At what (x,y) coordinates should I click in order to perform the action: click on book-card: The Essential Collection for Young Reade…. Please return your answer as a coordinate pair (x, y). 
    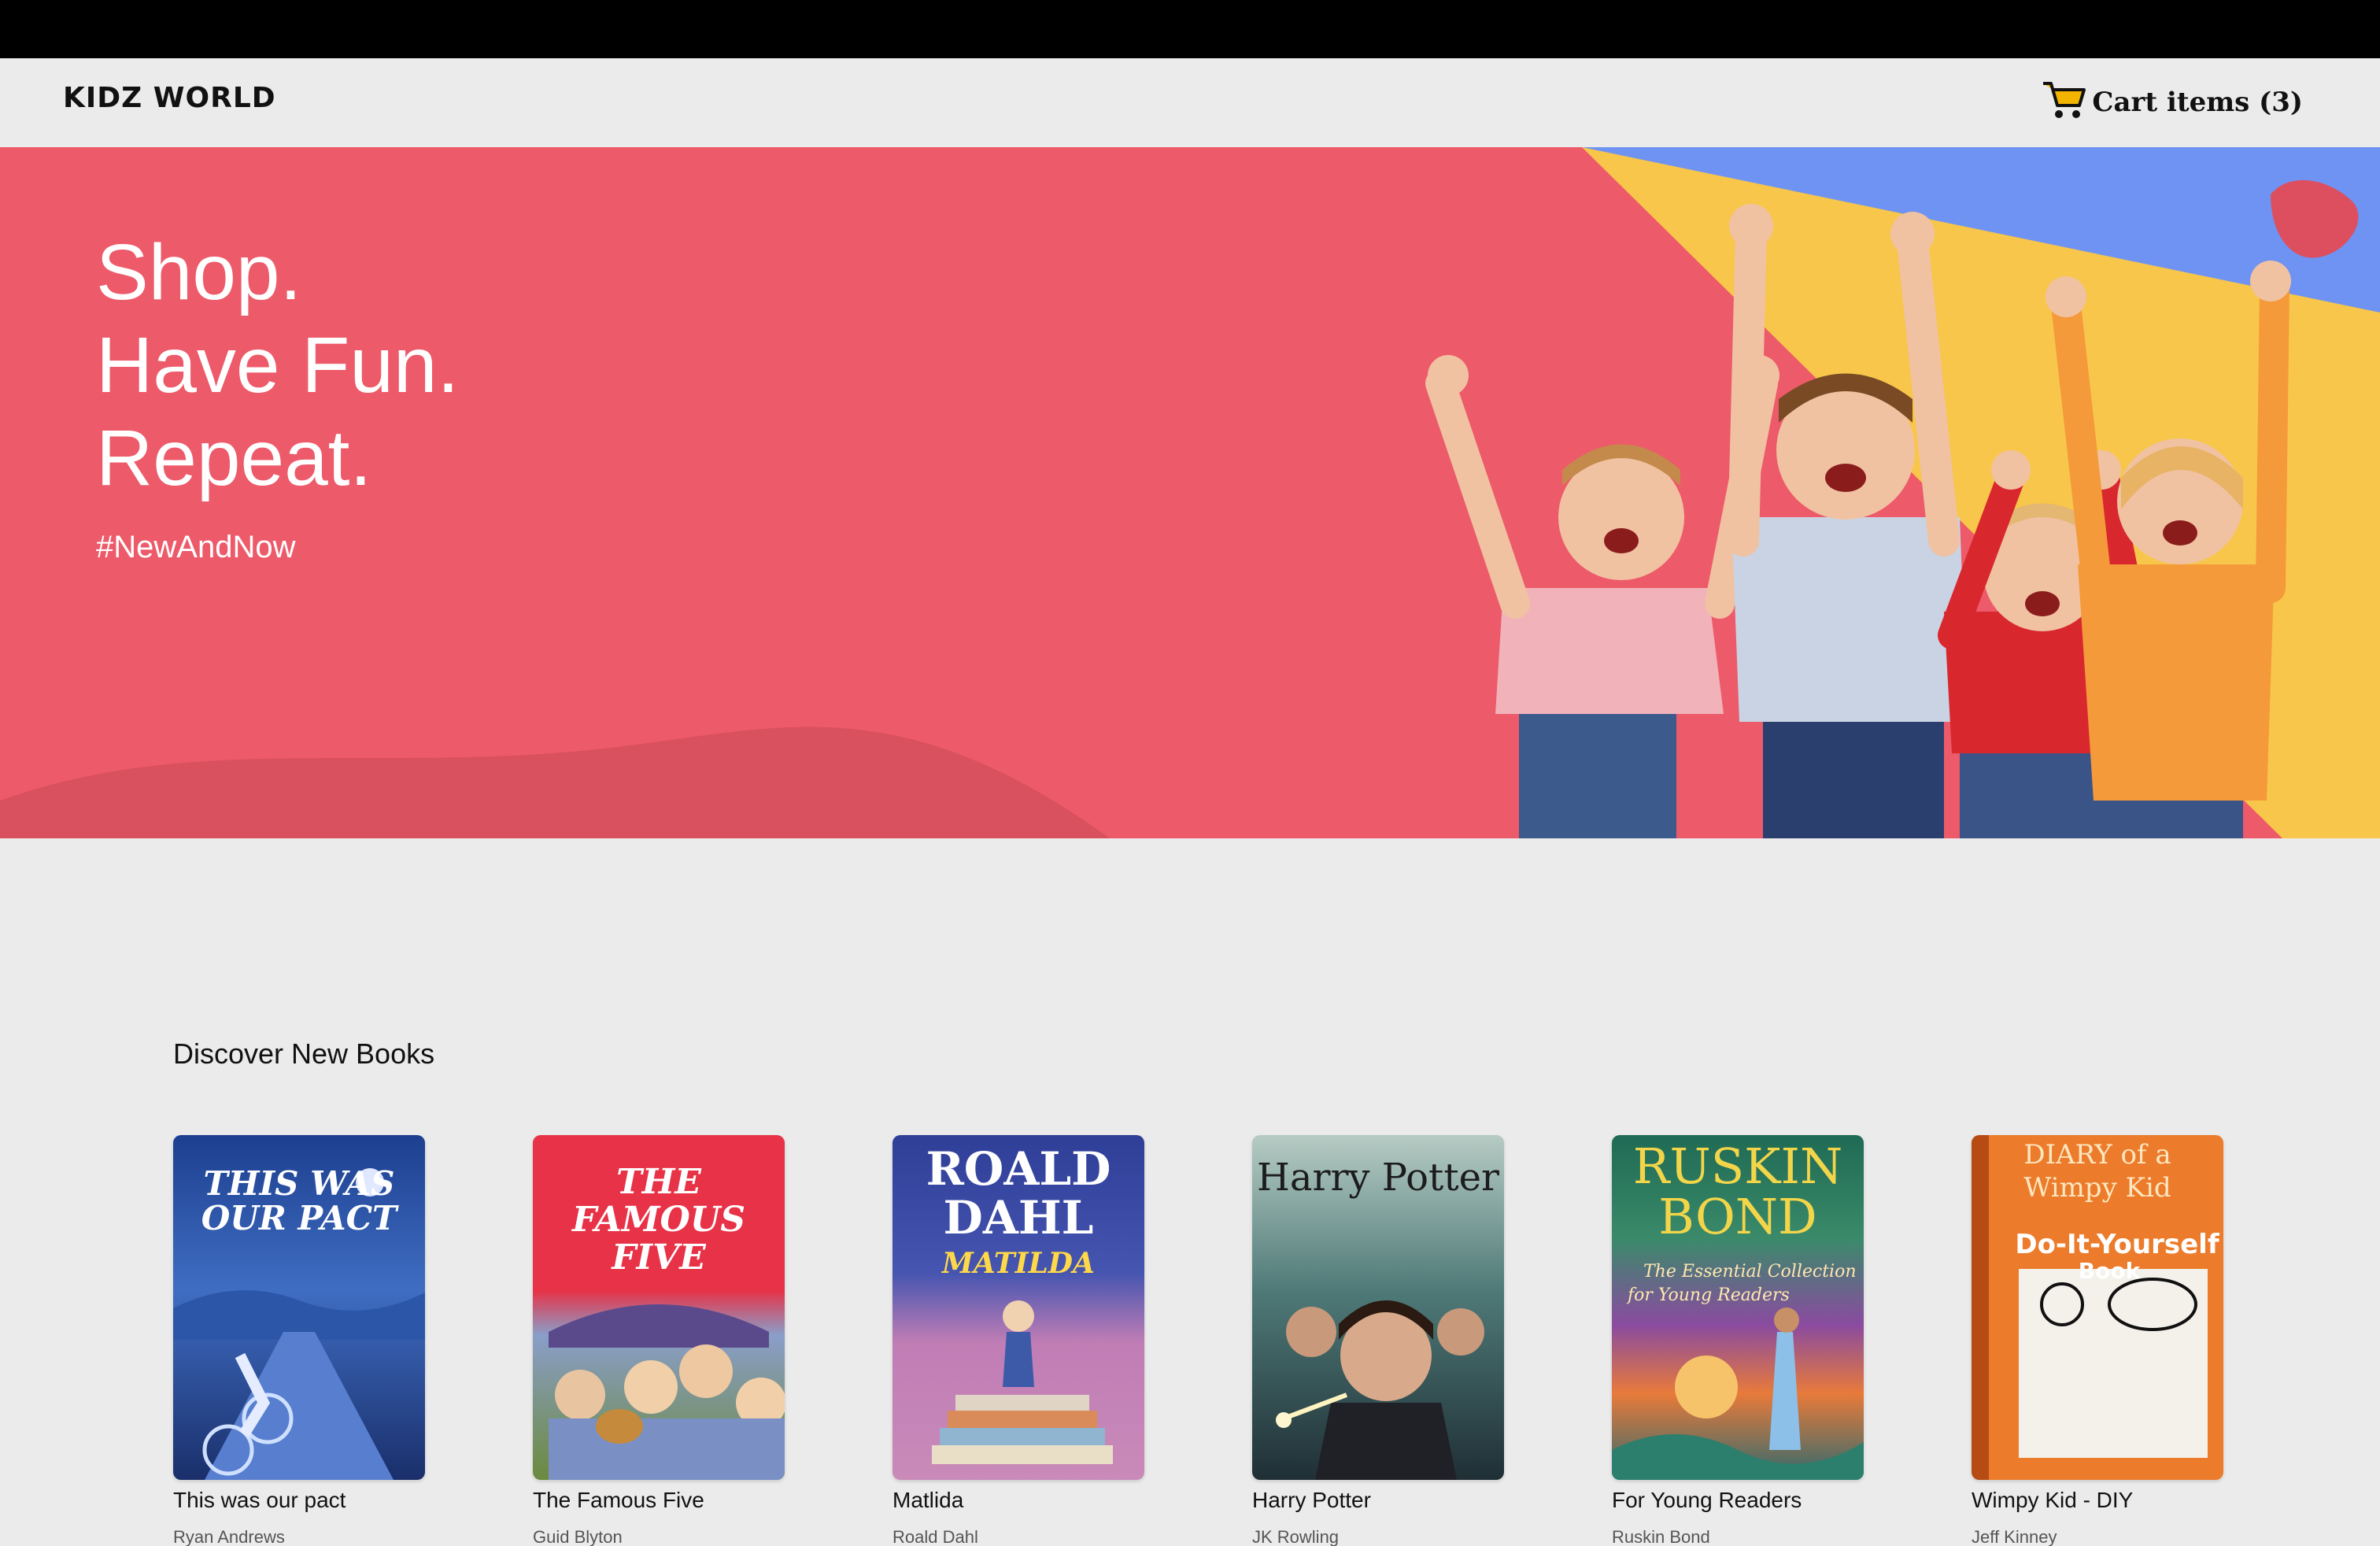
    Looking at the image, I should click on (1738, 1340).